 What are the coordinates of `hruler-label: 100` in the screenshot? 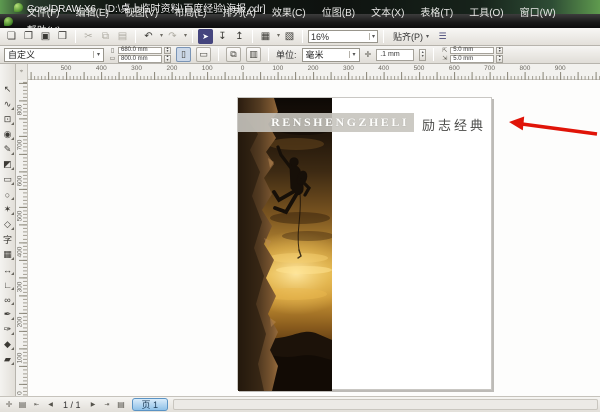 It's located at (278, 68).